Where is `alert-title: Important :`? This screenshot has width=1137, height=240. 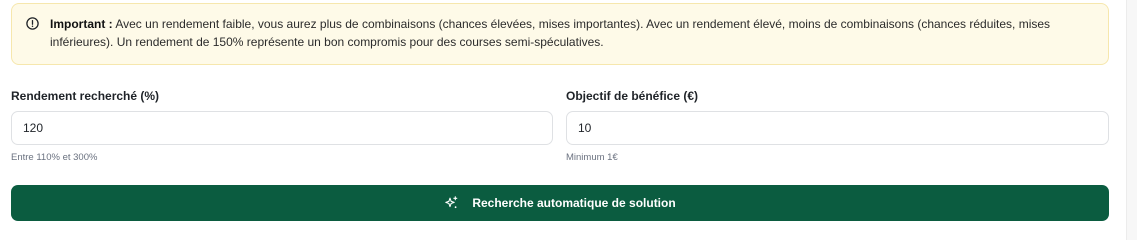 alert-title: Important : is located at coordinates (81, 24).